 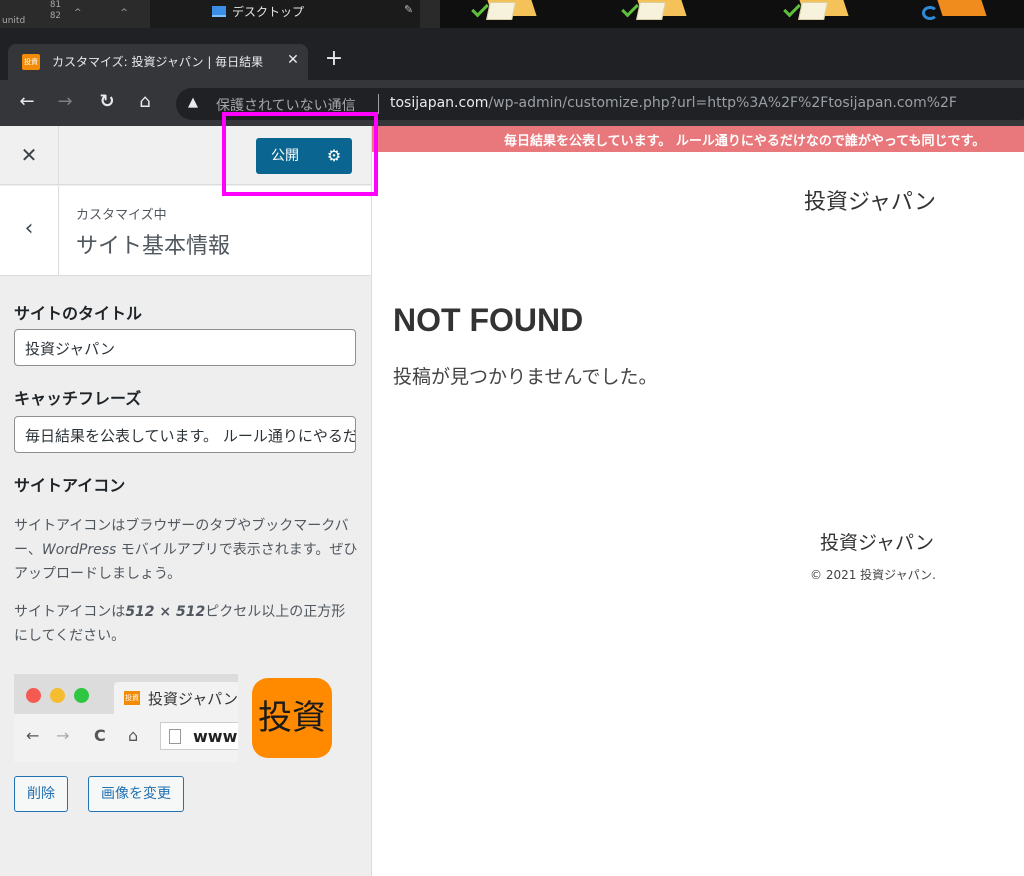 I want to click on preview-back-icon: ←, so click(x=33, y=735).